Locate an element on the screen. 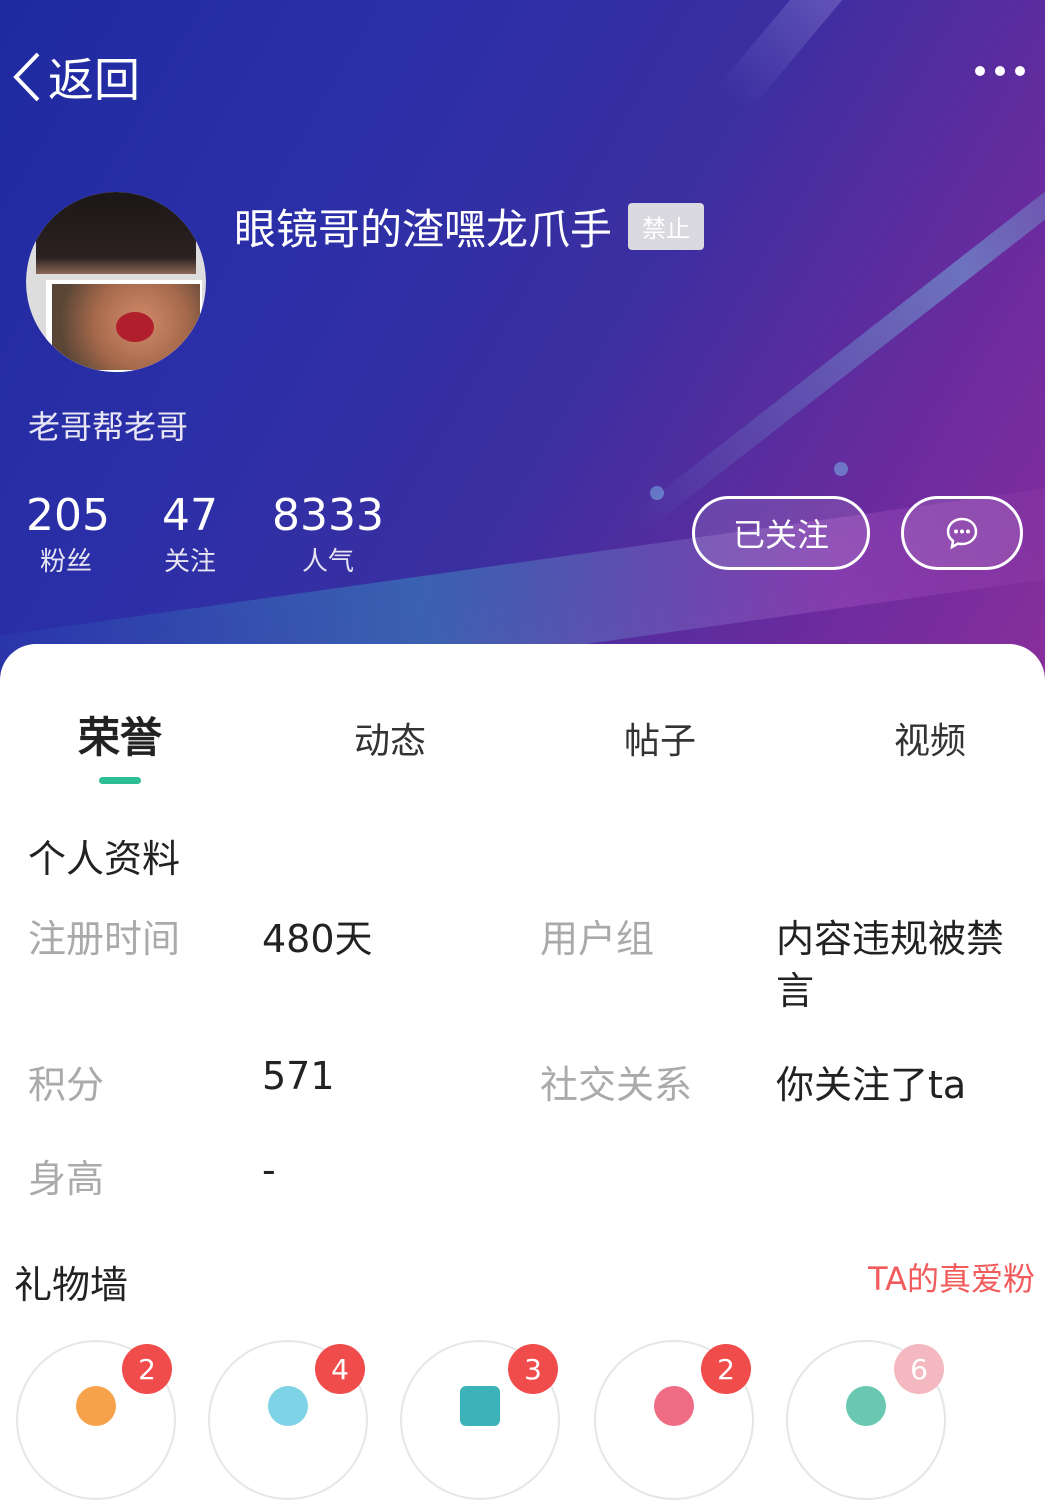  stat-popularity: 8333 人气 is located at coordinates (328, 536).